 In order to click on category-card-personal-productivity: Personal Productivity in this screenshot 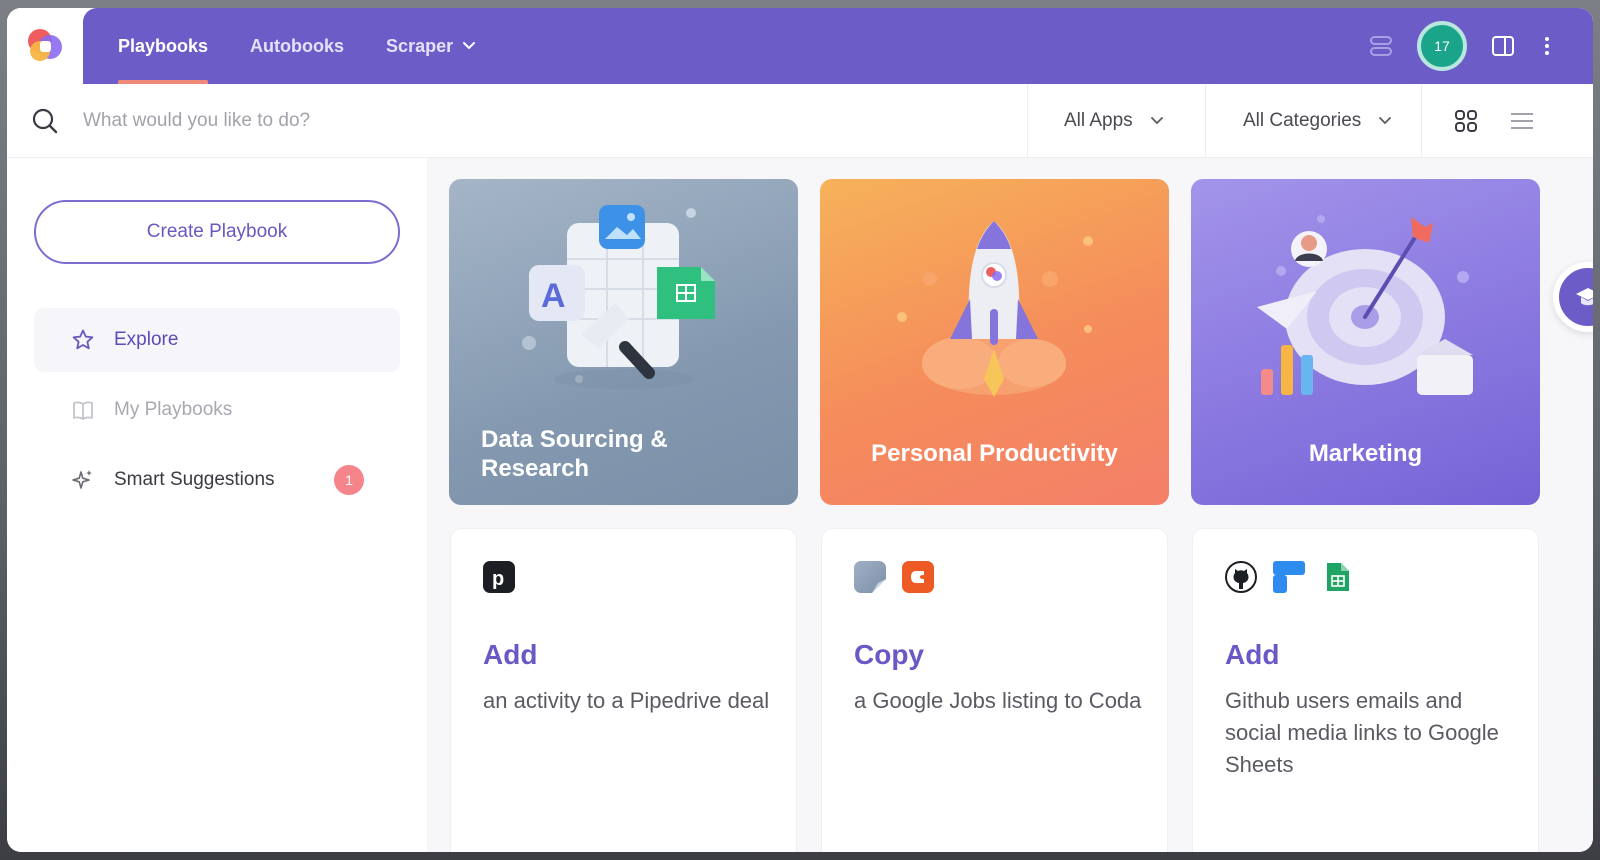, I will do `click(994, 342)`.